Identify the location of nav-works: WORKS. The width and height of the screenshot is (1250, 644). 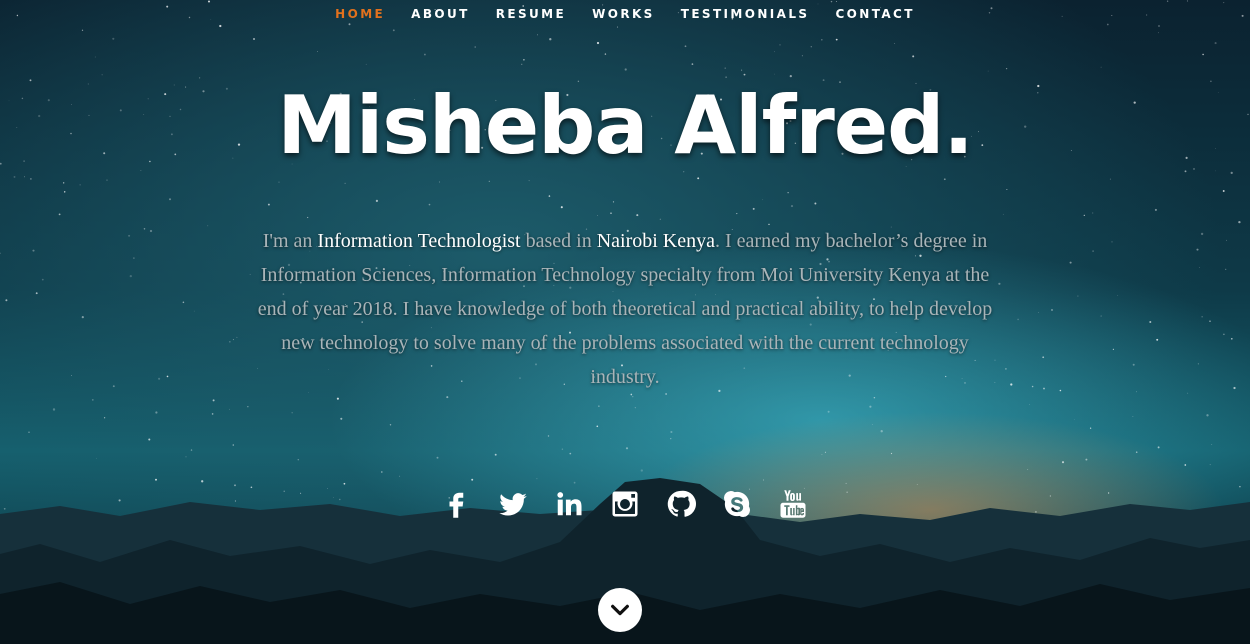
(623, 14).